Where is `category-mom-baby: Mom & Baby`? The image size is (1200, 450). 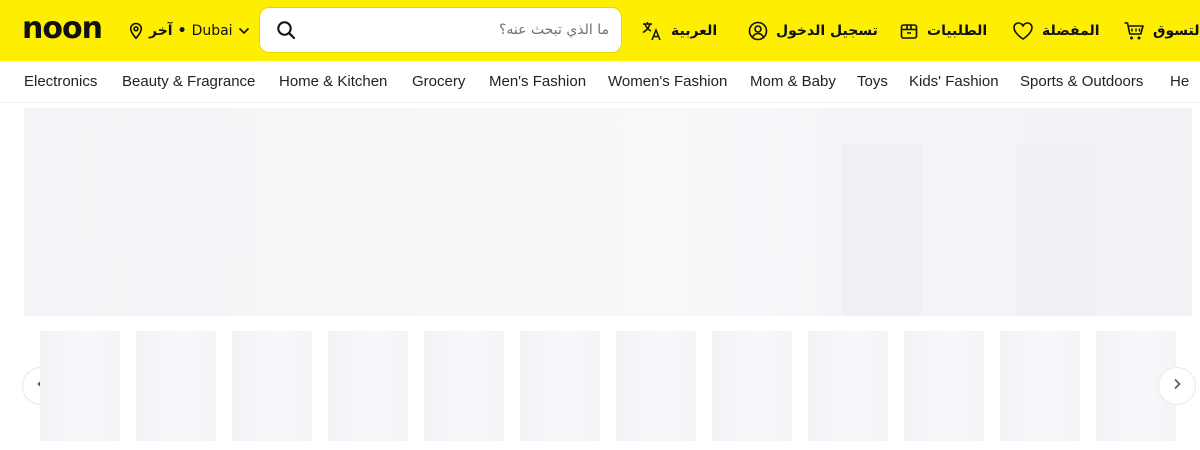 category-mom-baby: Mom & Baby is located at coordinates (793, 81).